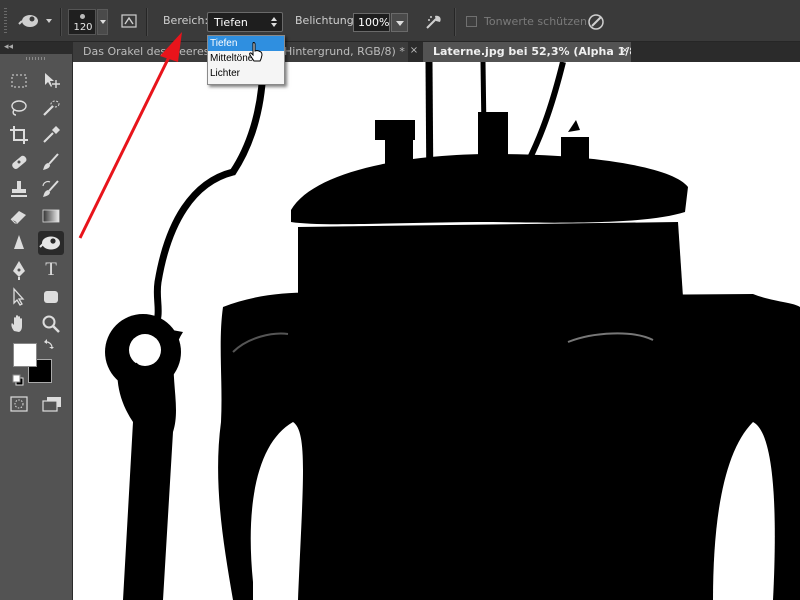 This screenshot has width=800, height=600. Describe the element at coordinates (246, 73) in the screenshot. I see `range-option-highlights: Lichter` at that location.